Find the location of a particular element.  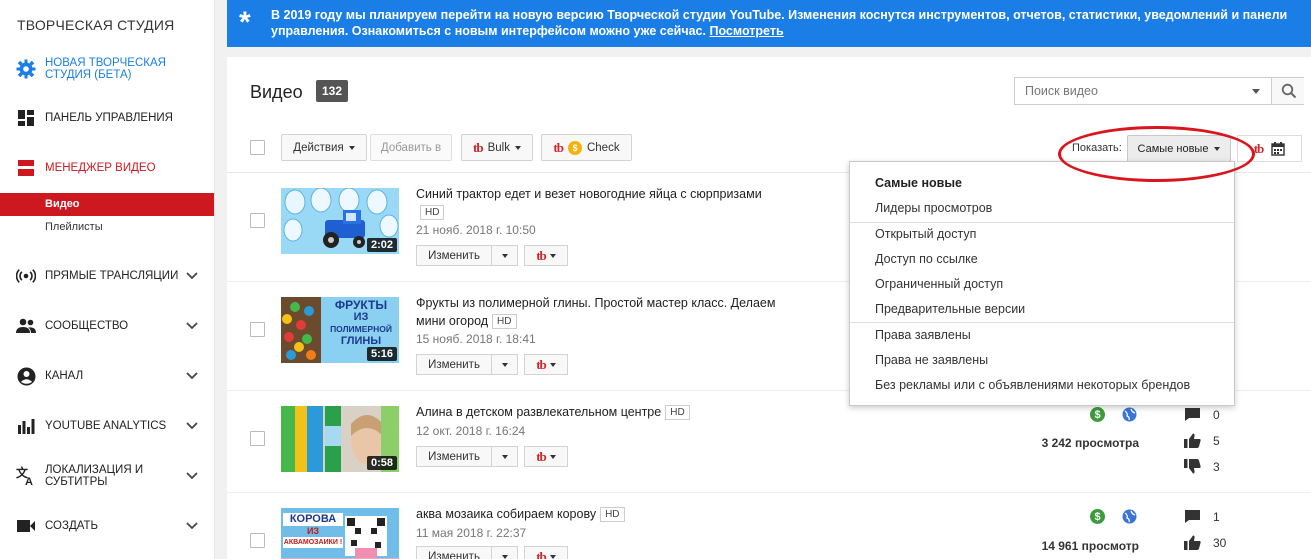

sidebar-item-label: МЕНЕДЖЕР ВИДЕО is located at coordinates (100, 168).